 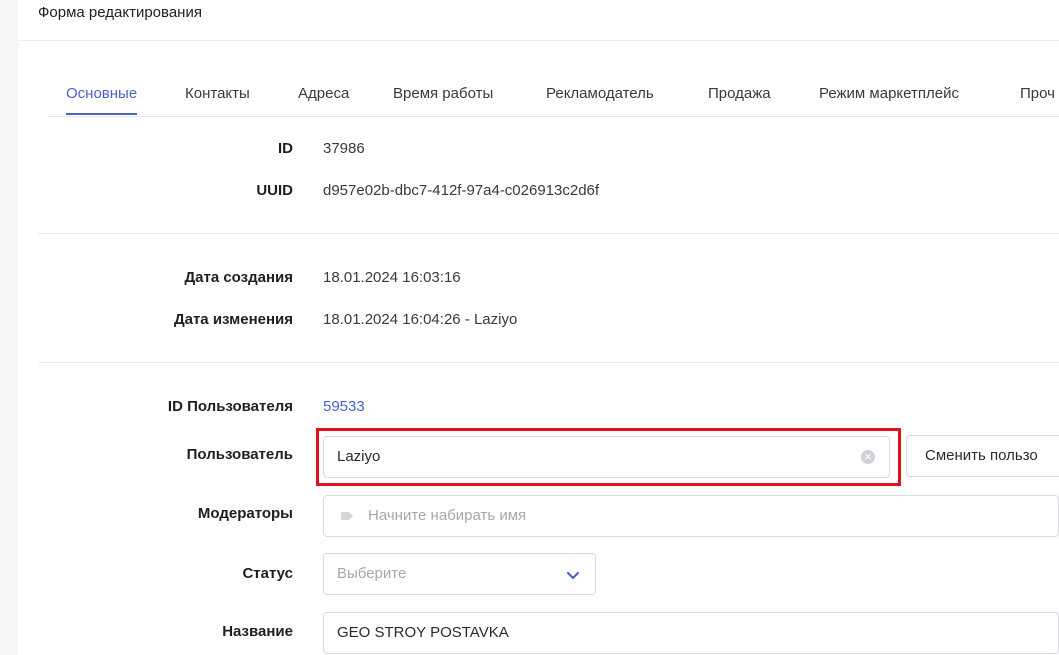 What do you see at coordinates (285, 148) in the screenshot?
I see `id-label: ID` at bounding box center [285, 148].